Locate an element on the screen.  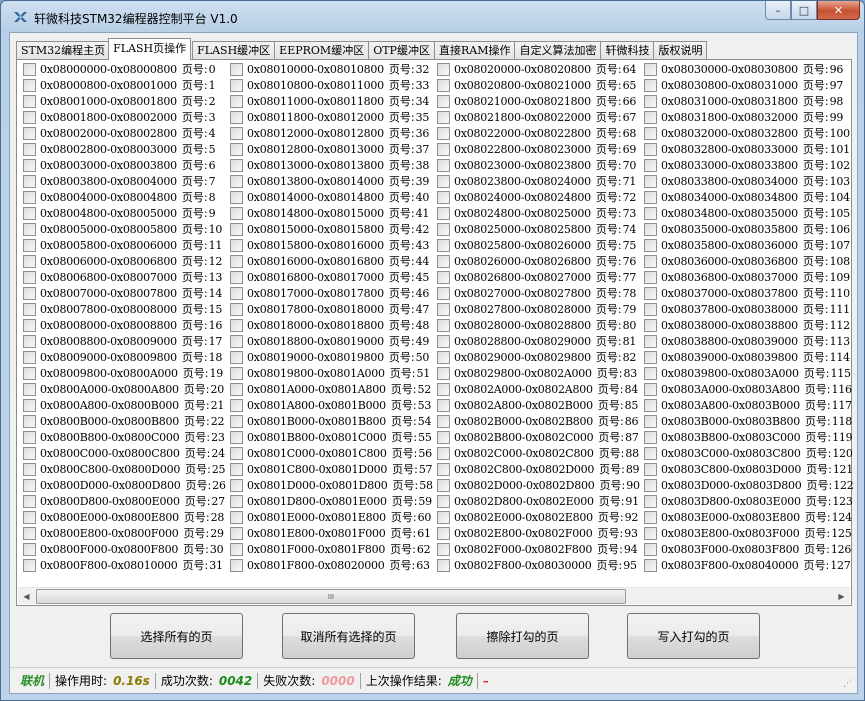
page-list-item: 0x0801B800-0x0801C000 页号: 55 is located at coordinates (333, 437).